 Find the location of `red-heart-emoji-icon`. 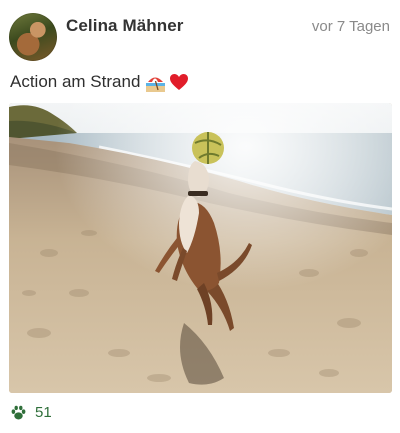

red-heart-emoji-icon is located at coordinates (179, 82).